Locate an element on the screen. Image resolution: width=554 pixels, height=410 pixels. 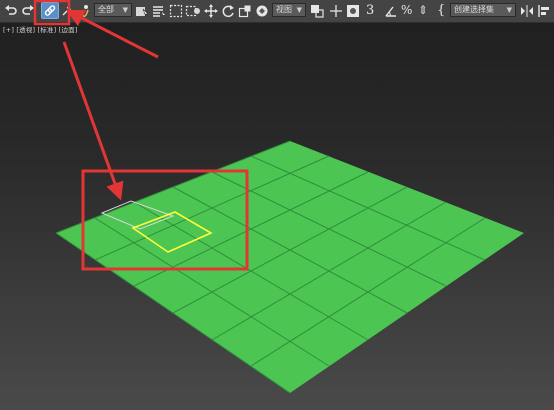
link-button-highlight is located at coordinates (52, 13).